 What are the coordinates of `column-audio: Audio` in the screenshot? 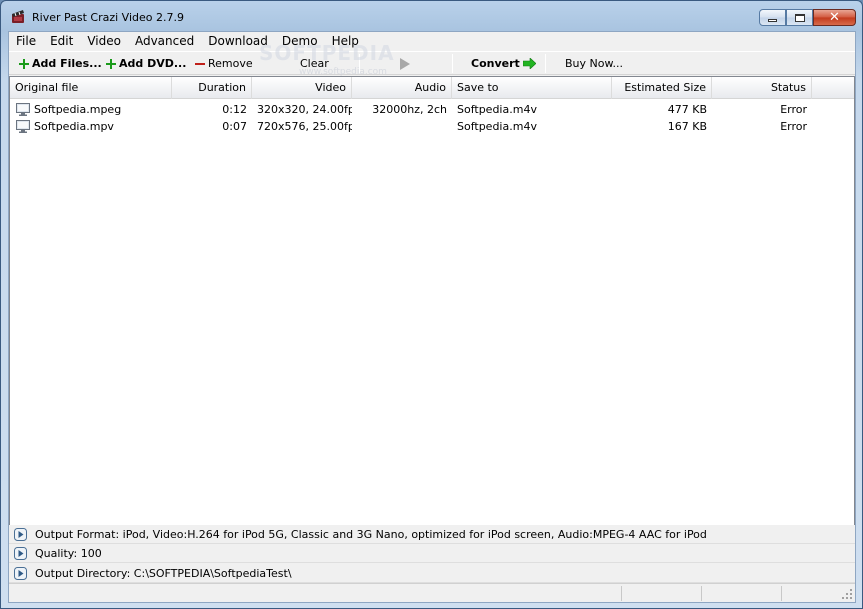 It's located at (402, 88).